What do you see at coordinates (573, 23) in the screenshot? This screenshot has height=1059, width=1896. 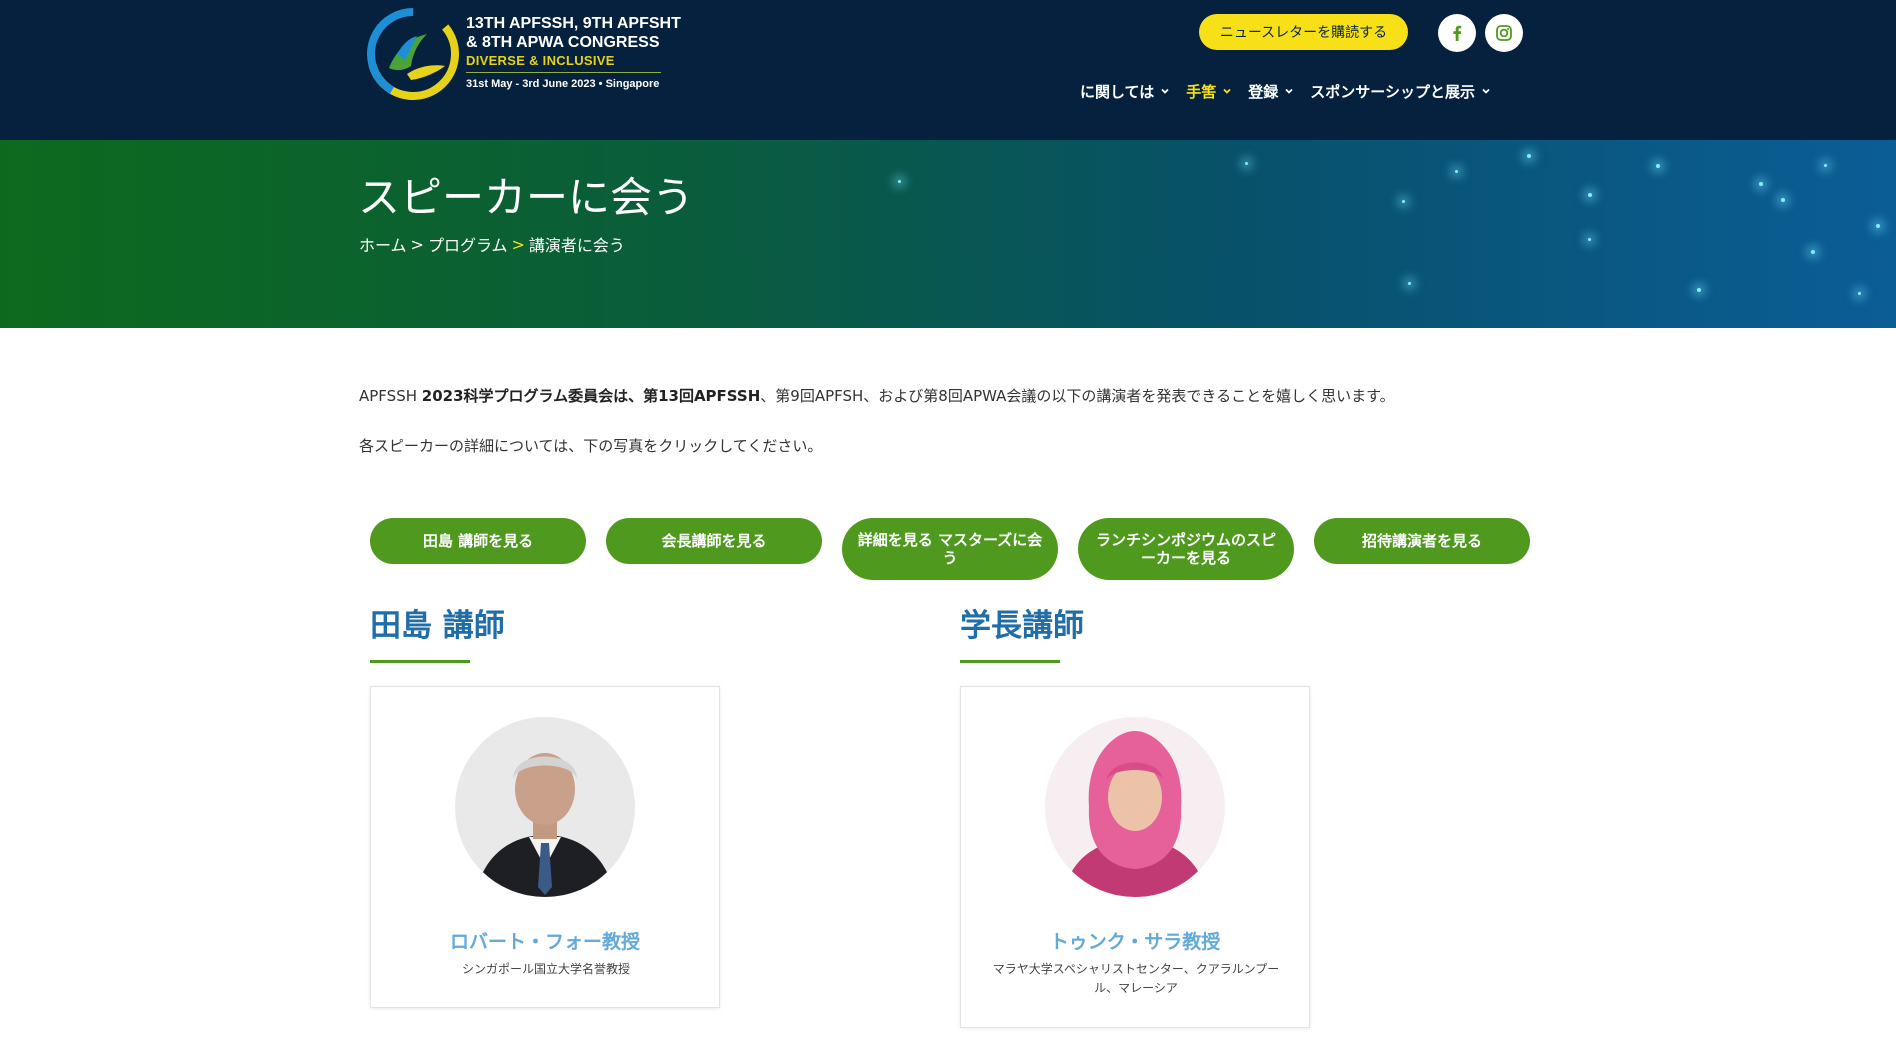 I see `logo-line-1: 13TH APFSSH, 9TH APFSHT` at bounding box center [573, 23].